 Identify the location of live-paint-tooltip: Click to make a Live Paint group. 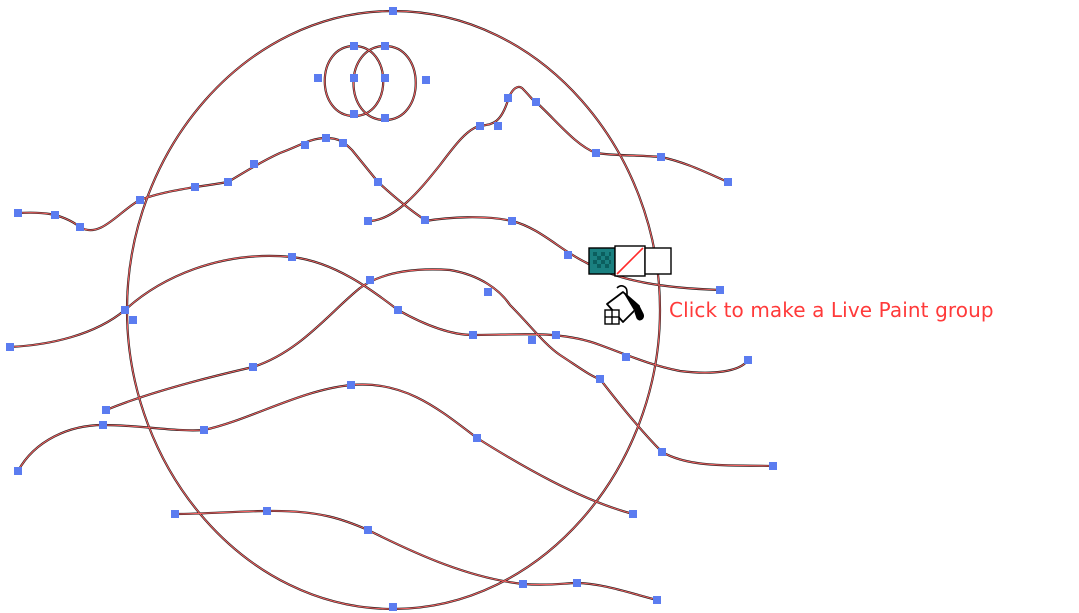
(831, 310).